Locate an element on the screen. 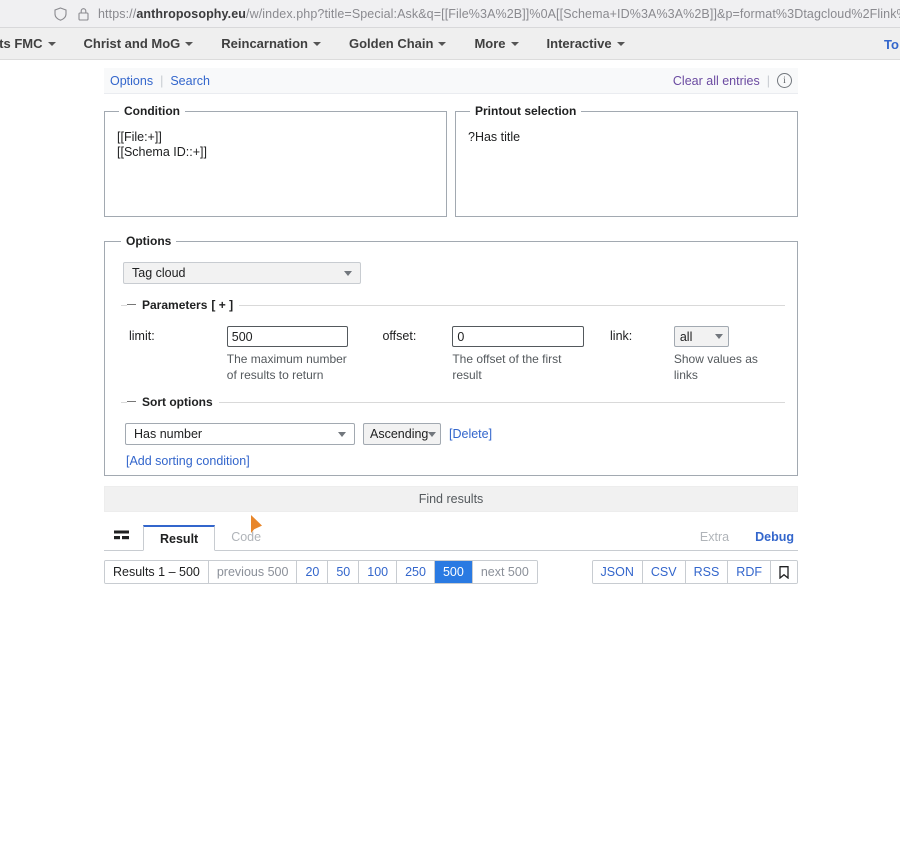 The image size is (900, 866). sort-options-legend: Sort options is located at coordinates (173, 402).